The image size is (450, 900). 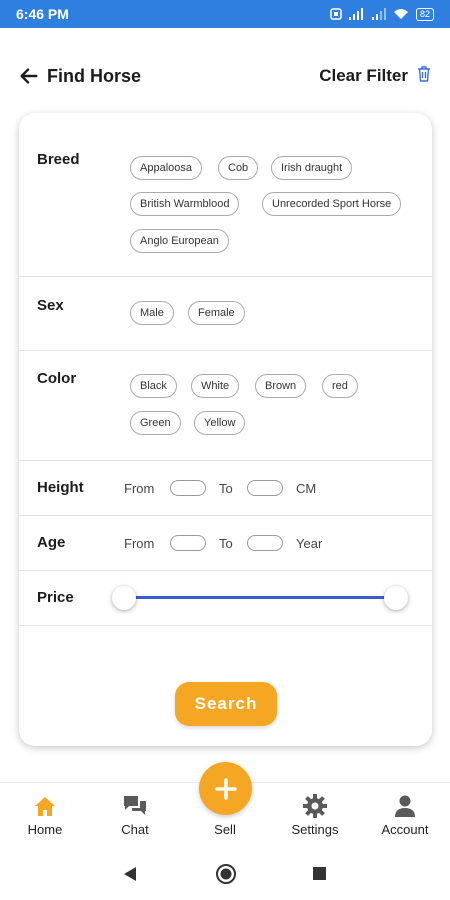 What do you see at coordinates (139, 488) in the screenshot?
I see `height-from-label: From` at bounding box center [139, 488].